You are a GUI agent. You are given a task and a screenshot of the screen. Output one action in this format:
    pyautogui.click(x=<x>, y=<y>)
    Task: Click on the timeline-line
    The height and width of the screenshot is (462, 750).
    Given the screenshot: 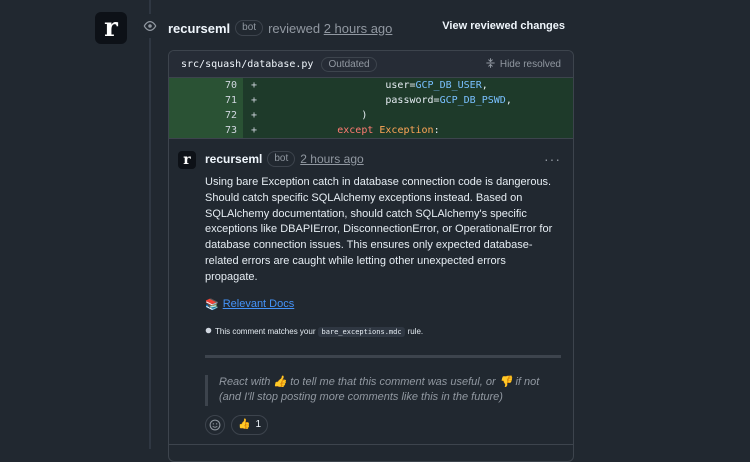 What is the action you would take?
    pyautogui.click(x=150, y=224)
    